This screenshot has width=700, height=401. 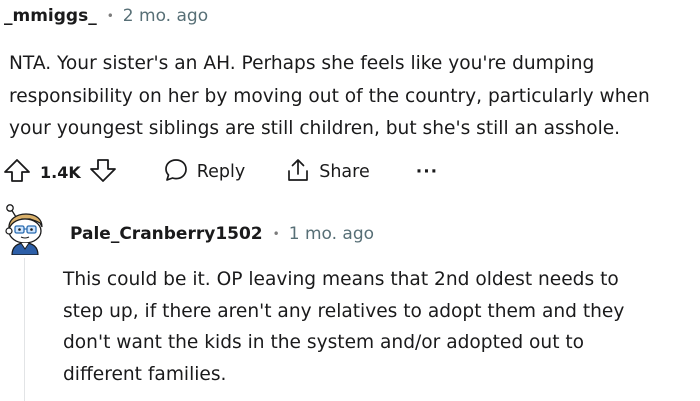 What do you see at coordinates (25, 229) in the screenshot?
I see `snoo-avatar-icon` at bounding box center [25, 229].